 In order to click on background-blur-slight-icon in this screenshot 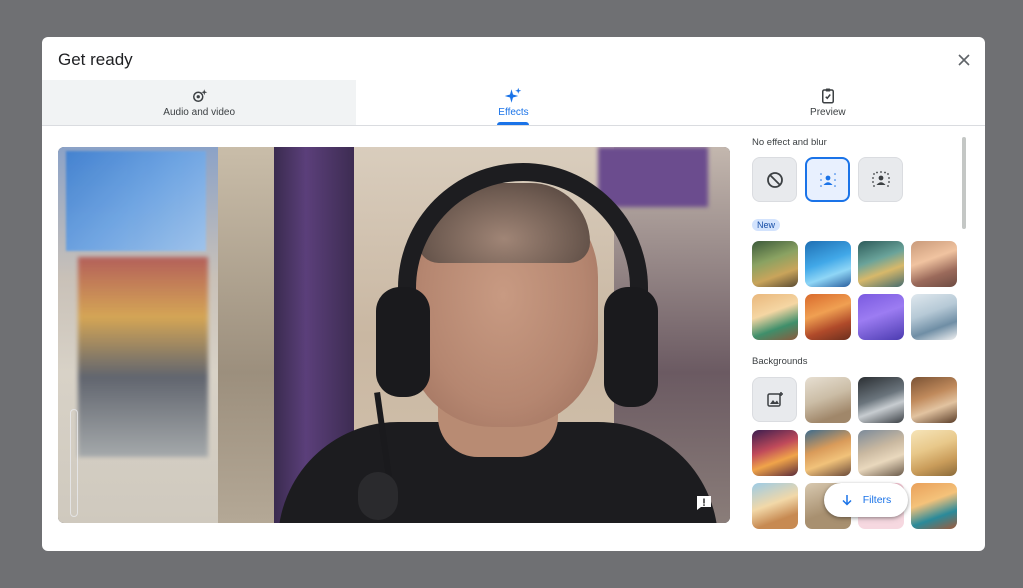, I will do `click(827, 179)`.